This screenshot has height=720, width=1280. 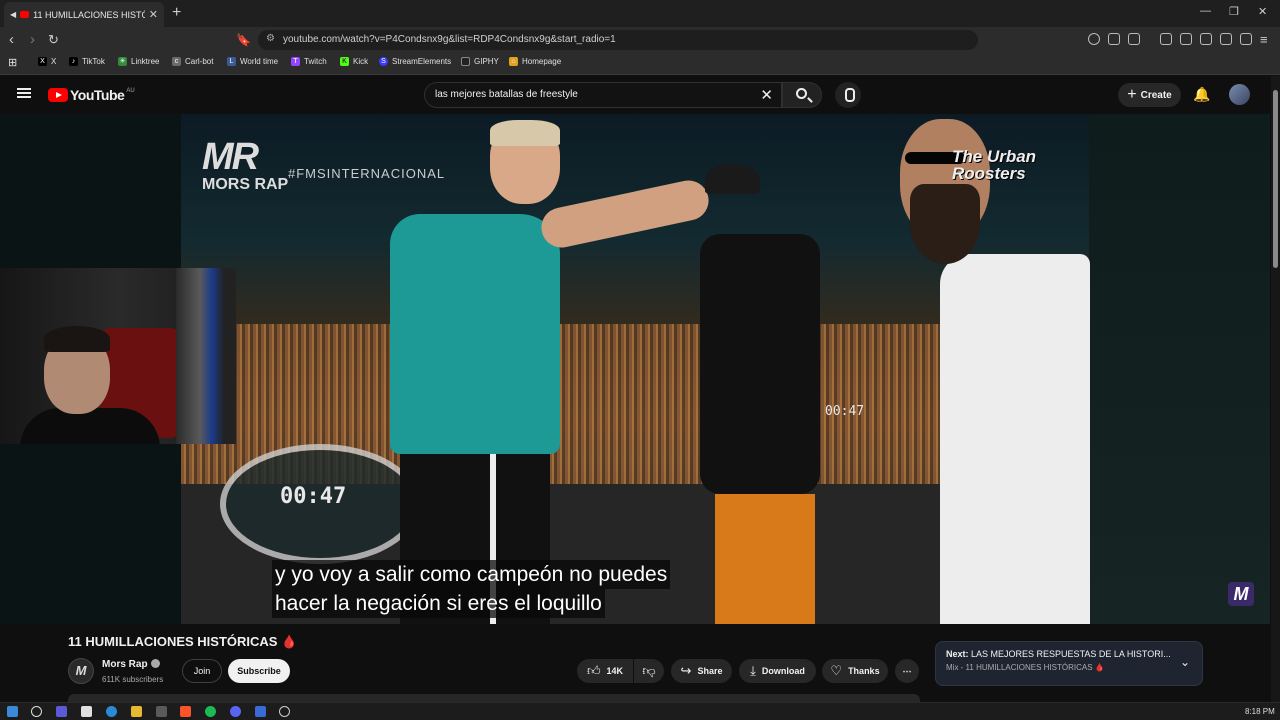 I want to click on teams-icon, so click(x=61, y=711).